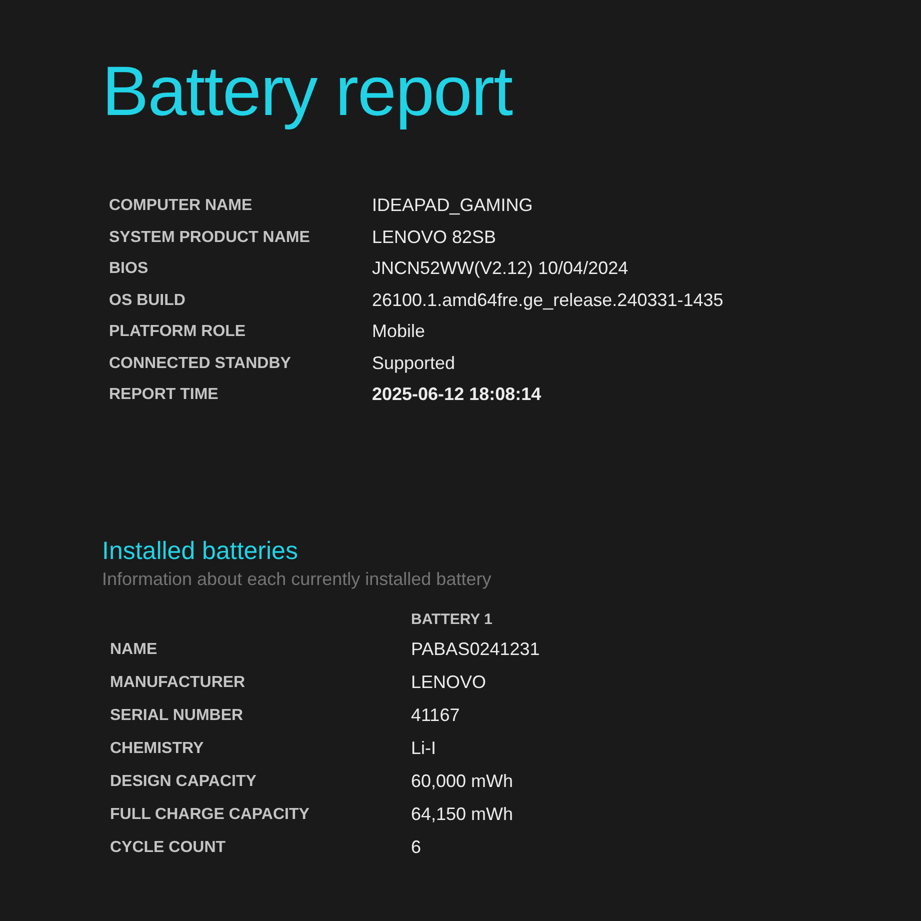 The image size is (921, 921). Describe the element at coordinates (308, 91) in the screenshot. I see `report-title: Battery report` at that location.